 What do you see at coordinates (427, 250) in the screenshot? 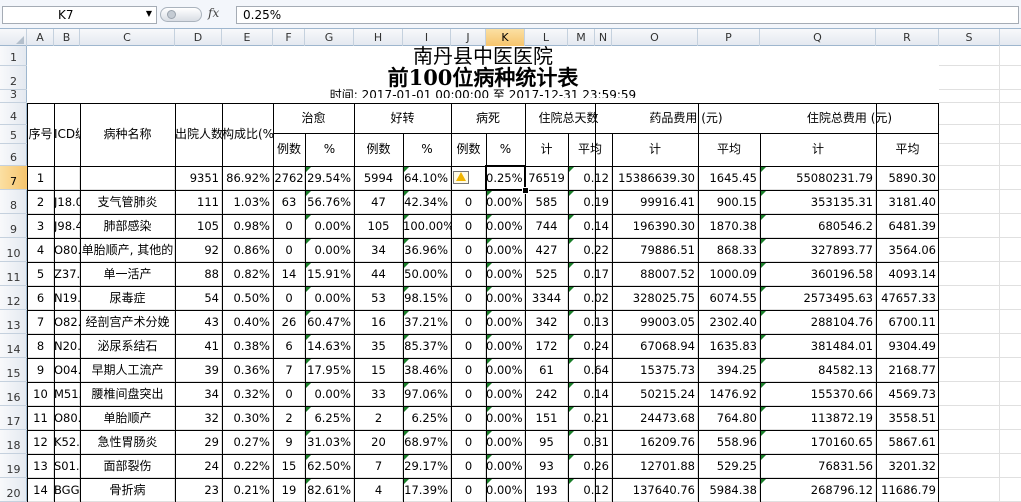
I see `cell-improved-pct: 36.96%` at bounding box center [427, 250].